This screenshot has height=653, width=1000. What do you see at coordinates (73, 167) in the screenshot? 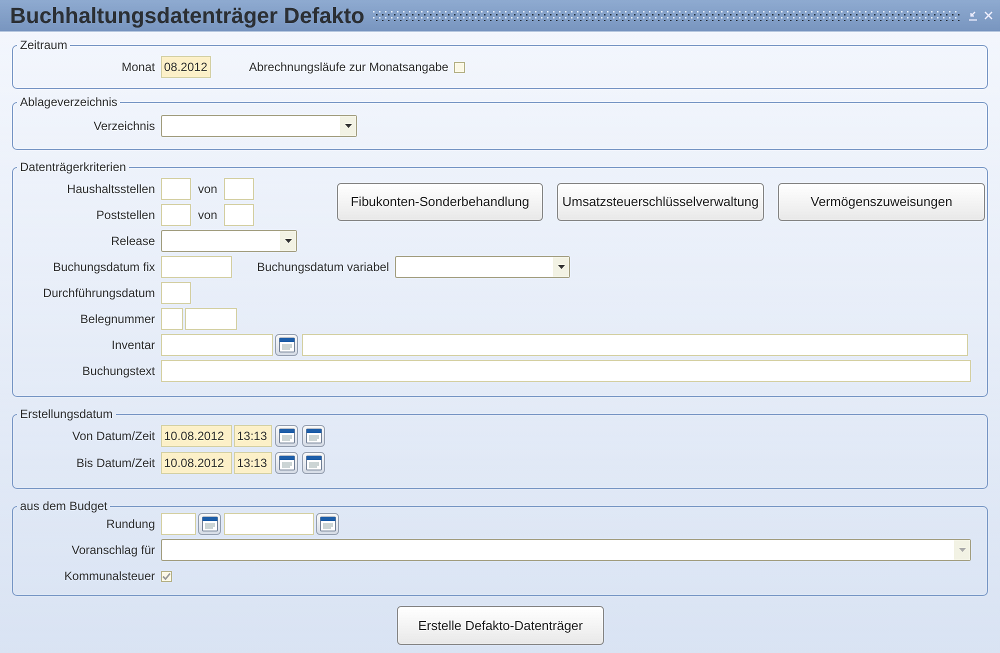
I see `group-title: Datenträgerkriterien` at bounding box center [73, 167].